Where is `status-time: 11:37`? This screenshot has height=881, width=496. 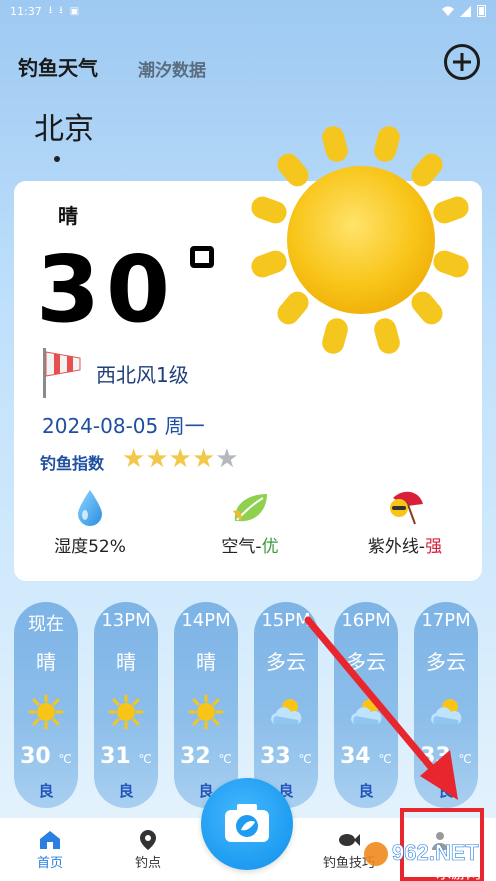
status-time: 11:37 is located at coordinates (26, 11).